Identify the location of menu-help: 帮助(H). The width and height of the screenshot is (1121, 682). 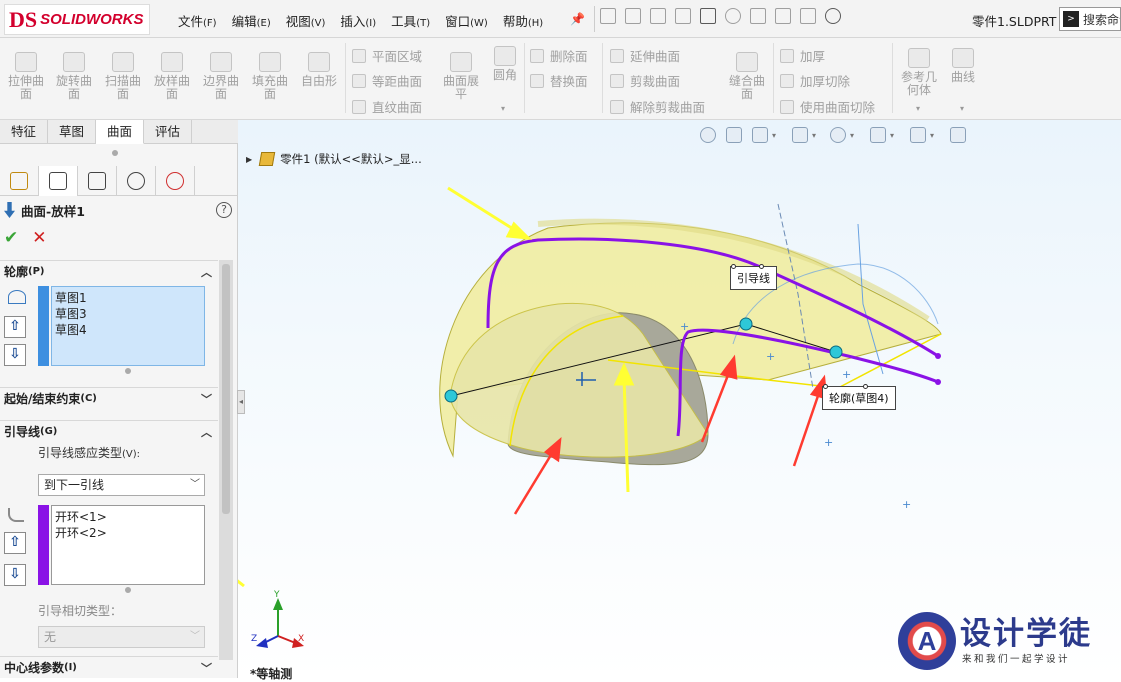
(523, 20).